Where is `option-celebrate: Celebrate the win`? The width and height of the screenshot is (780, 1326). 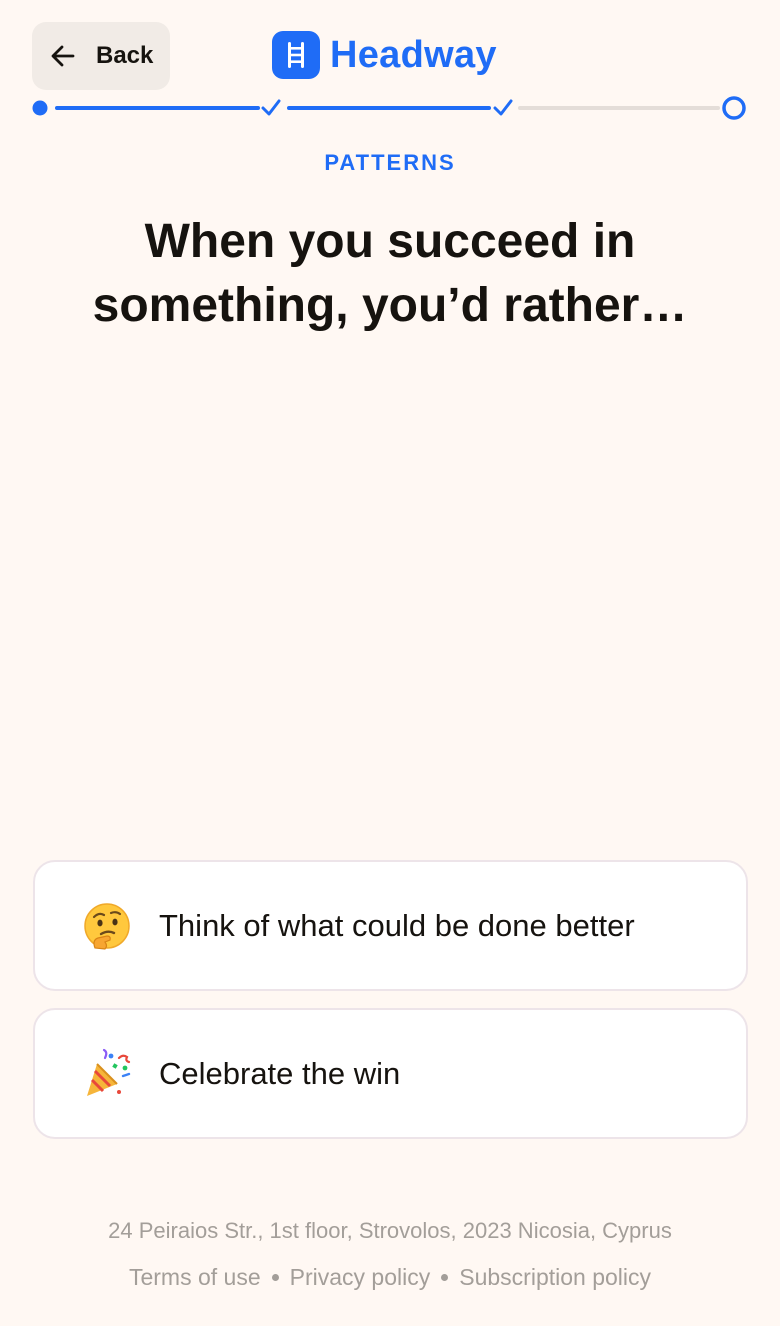 option-celebrate: Celebrate the win is located at coordinates (390, 1073).